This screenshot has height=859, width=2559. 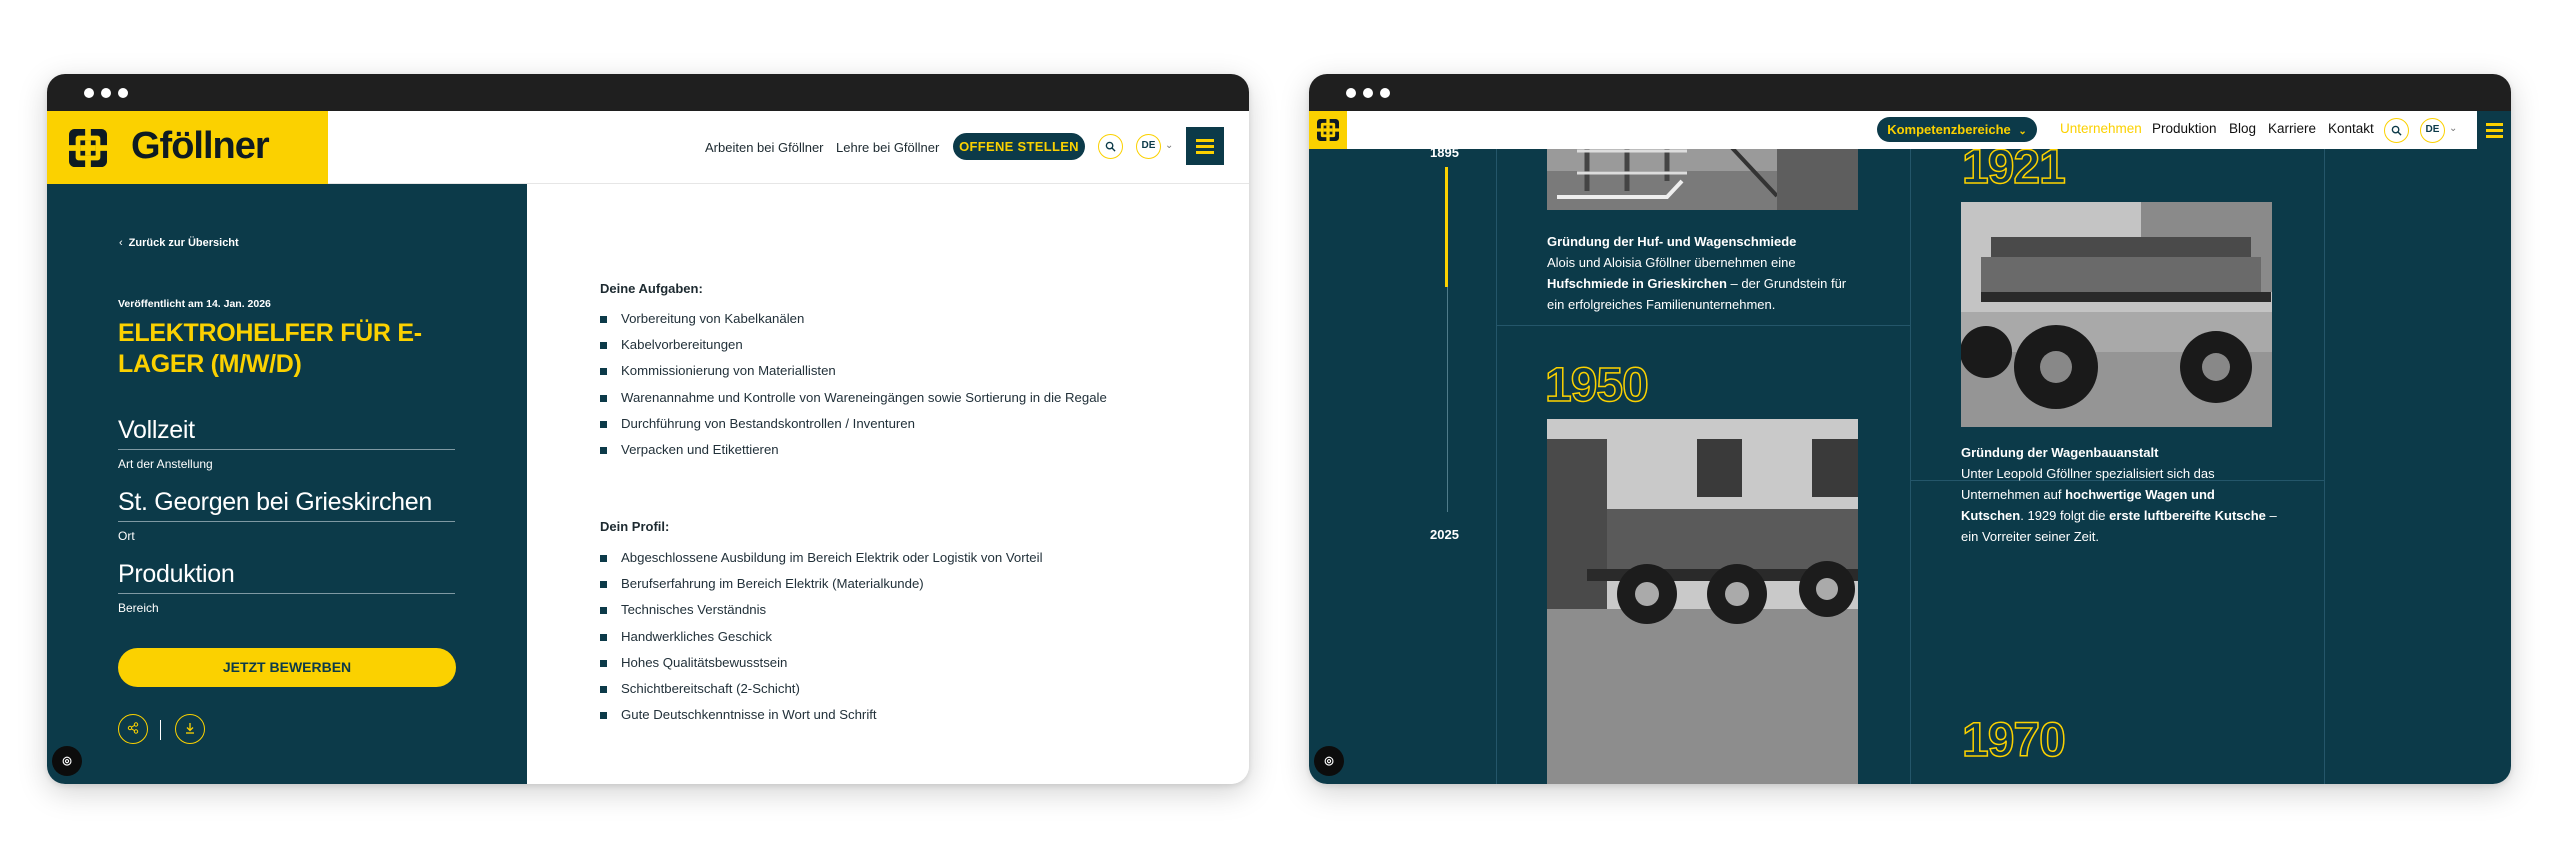 What do you see at coordinates (126, 536) in the screenshot?
I see `location-label: Ort` at bounding box center [126, 536].